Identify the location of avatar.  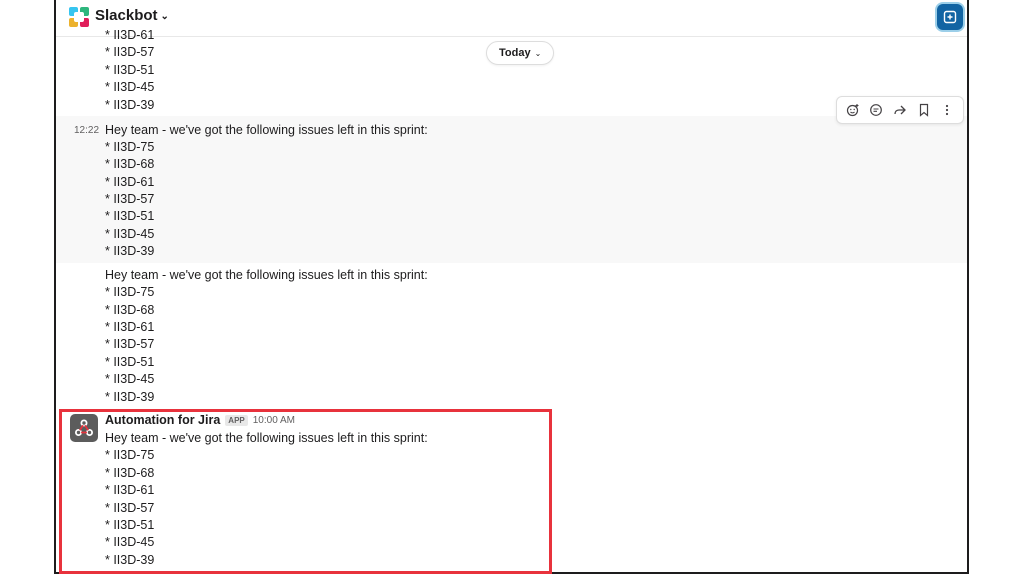
(84, 428).